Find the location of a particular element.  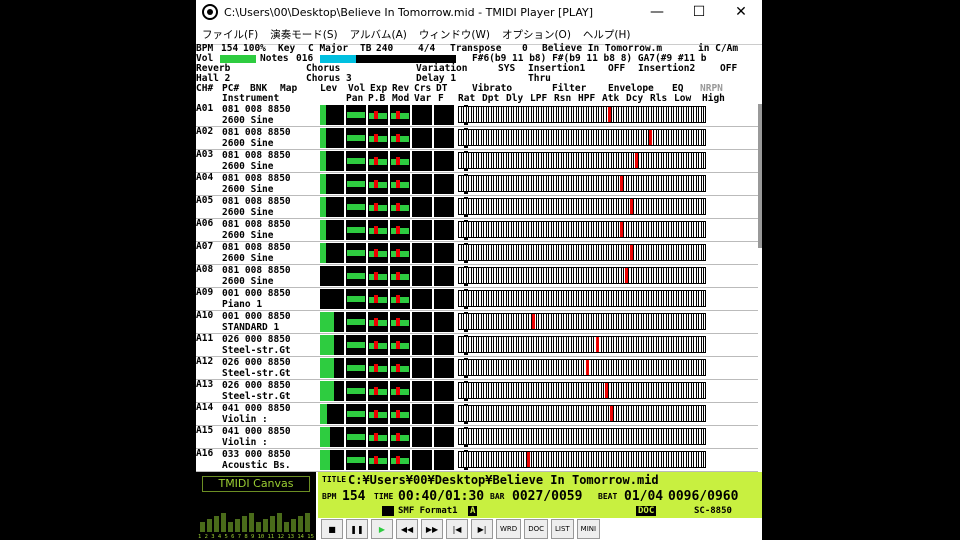

menu-album: アルバム(A) is located at coordinates (378, 34).